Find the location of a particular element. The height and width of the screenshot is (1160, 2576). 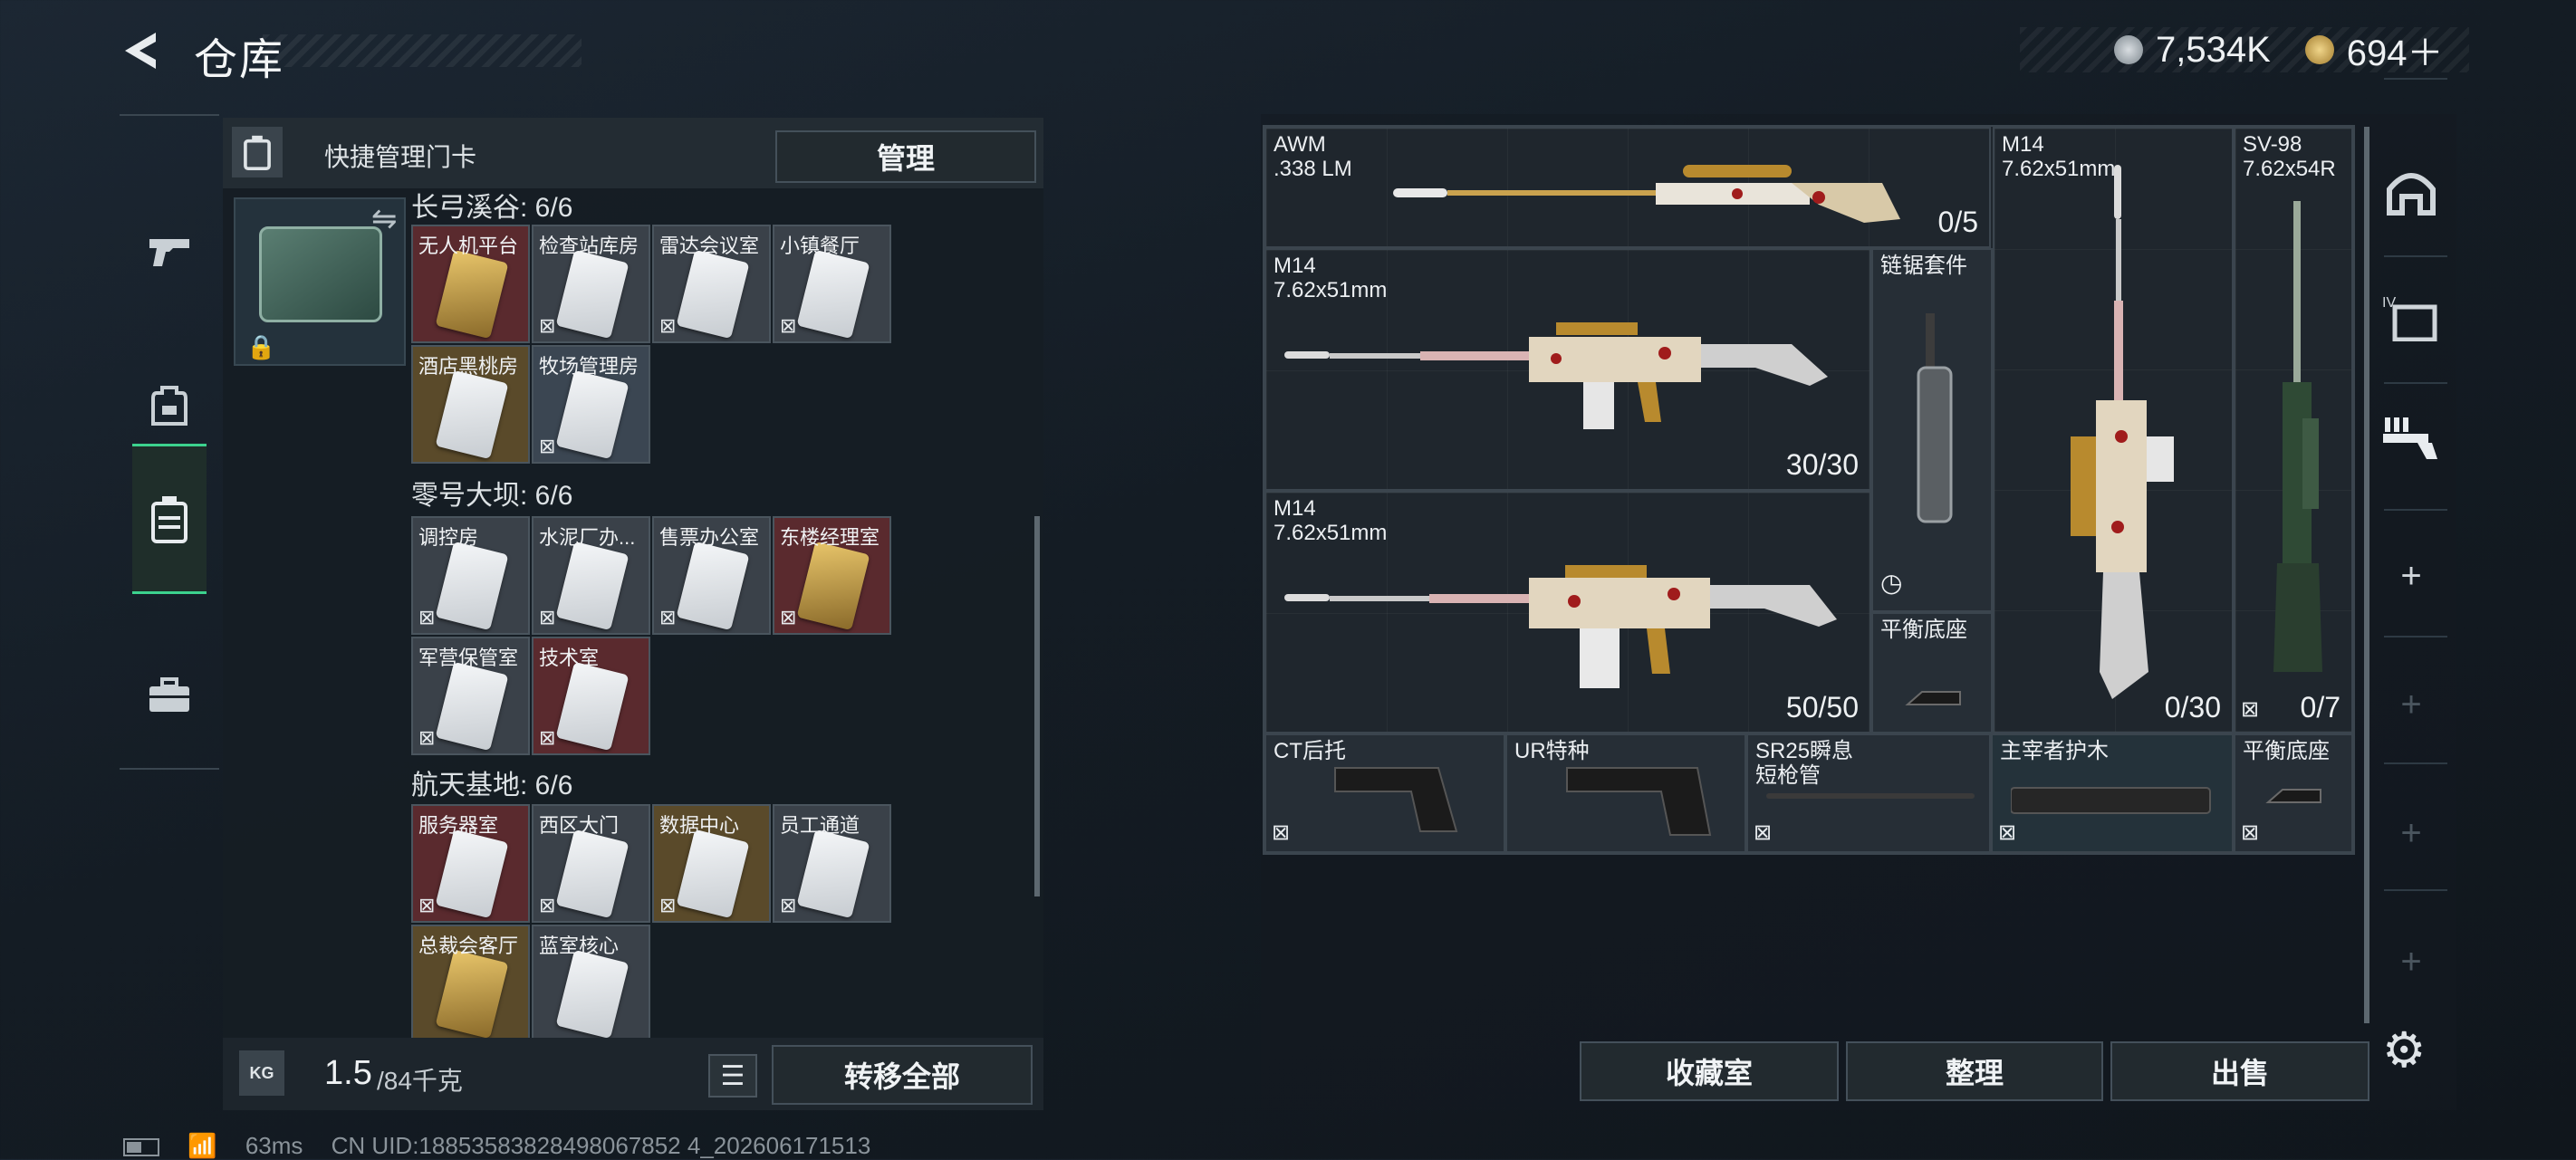

keycard-case-slot: ⇋ 🔒 is located at coordinates (320, 281).